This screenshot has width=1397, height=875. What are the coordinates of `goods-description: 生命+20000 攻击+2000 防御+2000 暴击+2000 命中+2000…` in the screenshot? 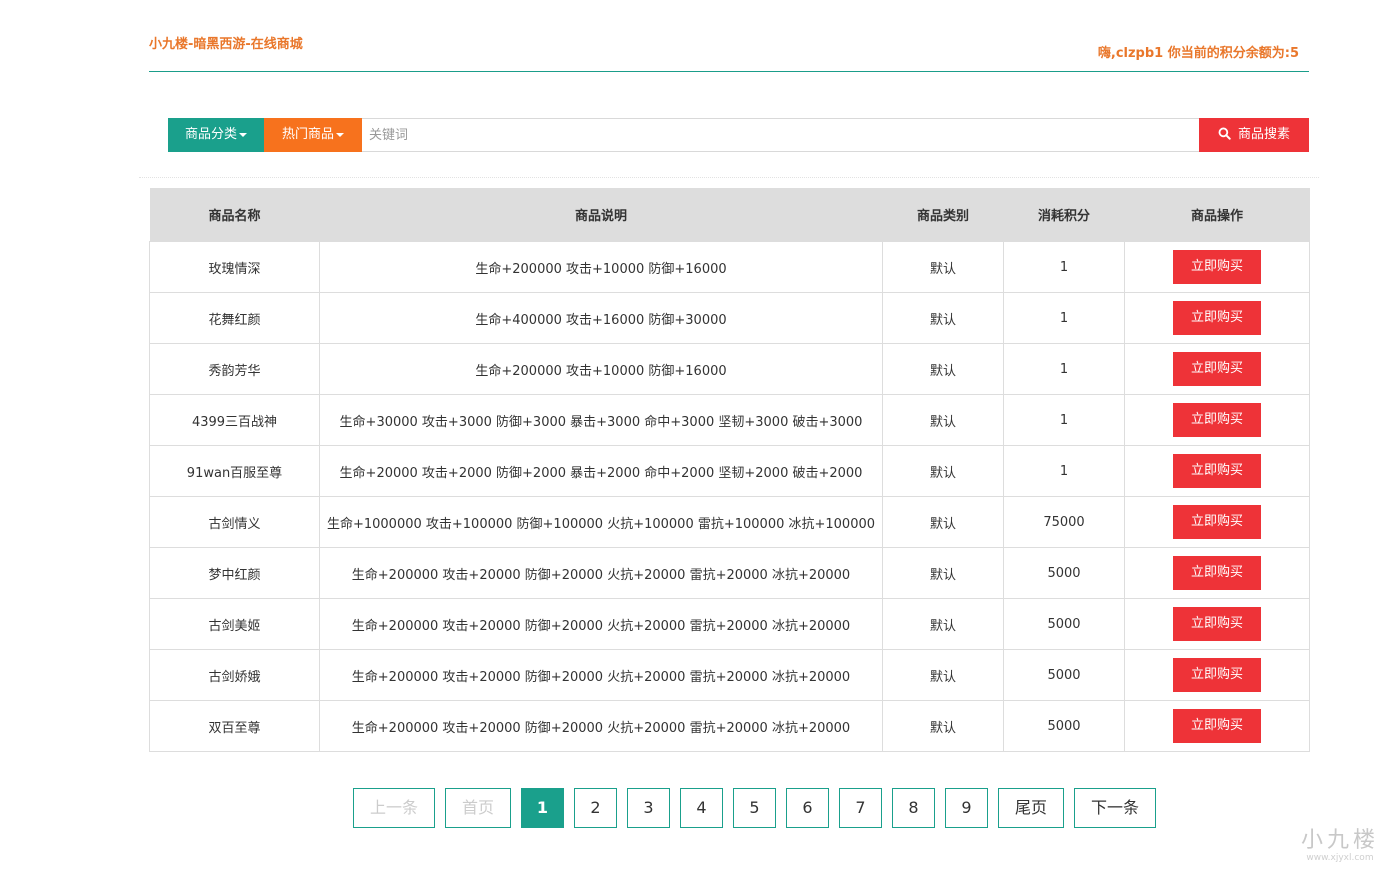 It's located at (601, 471).